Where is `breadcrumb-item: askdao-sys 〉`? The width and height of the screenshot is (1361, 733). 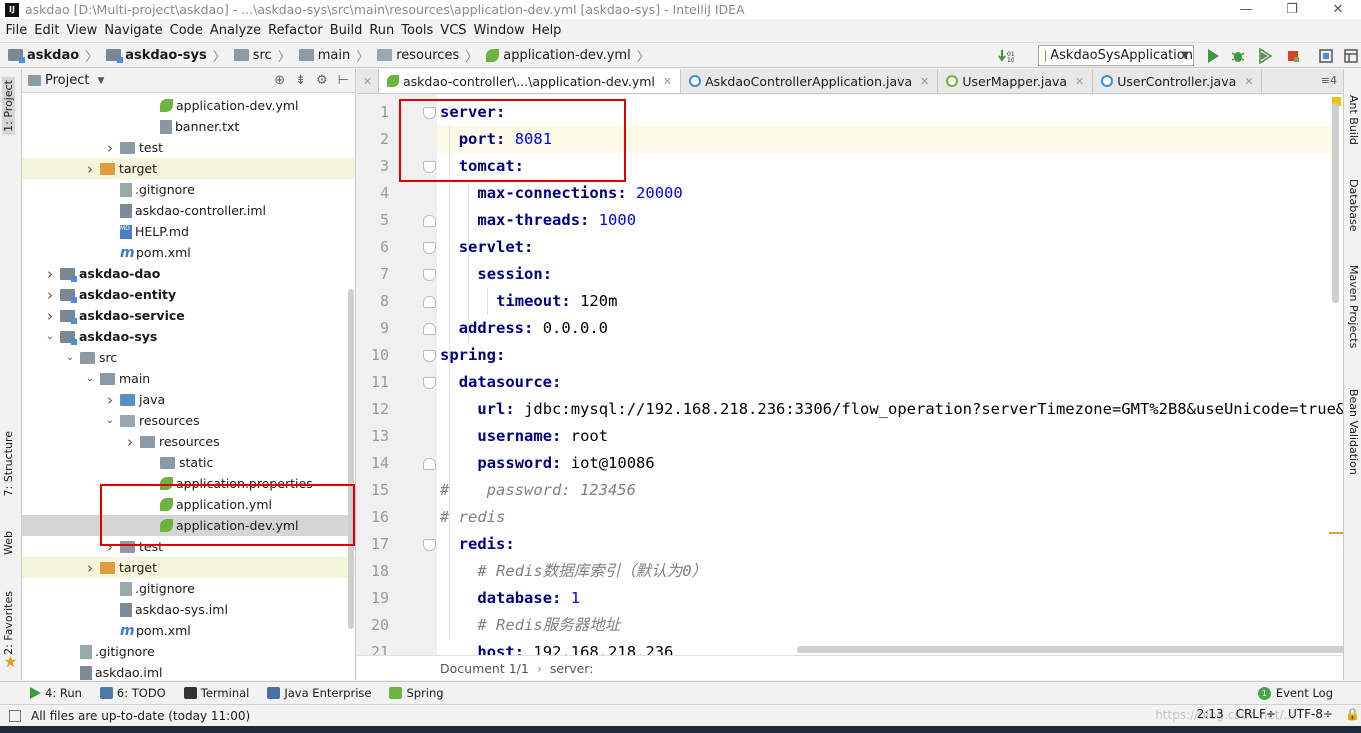 breadcrumb-item: askdao-sys 〉 is located at coordinates (166, 55).